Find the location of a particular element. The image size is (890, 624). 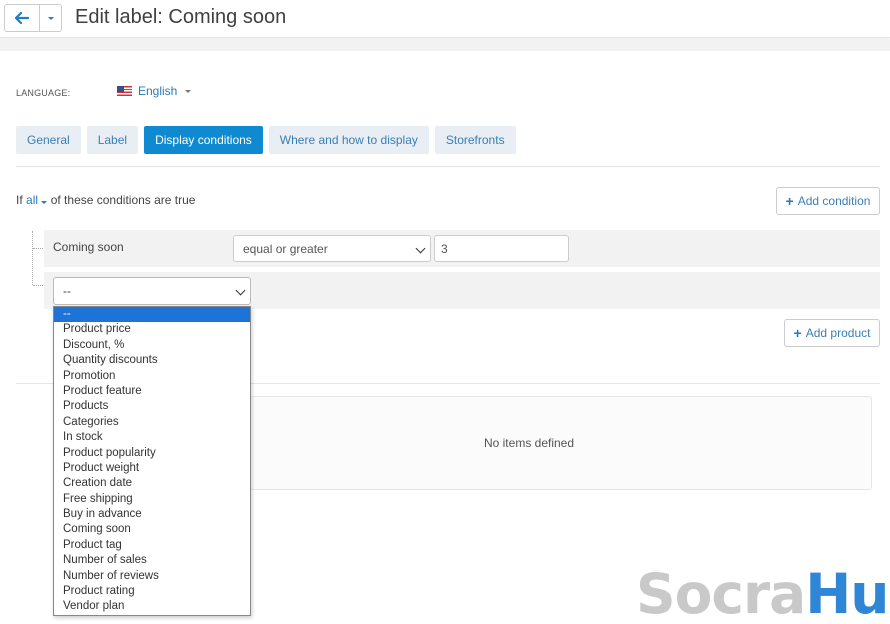

caret-down-icon is located at coordinates (50, 18).